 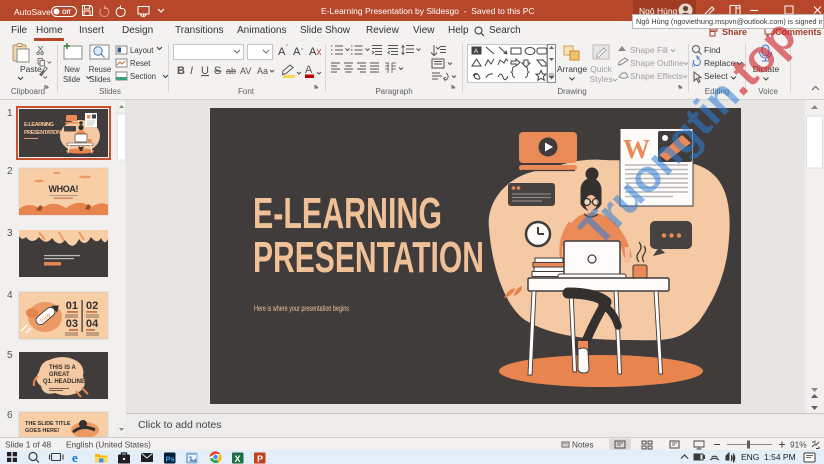 What do you see at coordinates (693, 66) in the screenshot?
I see `svg-text: b` at bounding box center [693, 66].